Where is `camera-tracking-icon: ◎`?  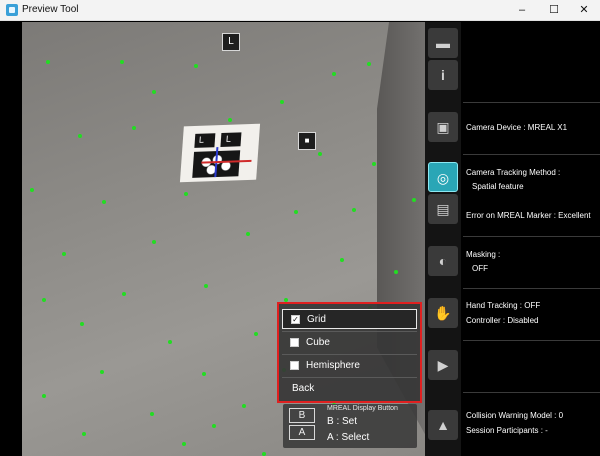
camera-tracking-icon: ◎ is located at coordinates (443, 177).